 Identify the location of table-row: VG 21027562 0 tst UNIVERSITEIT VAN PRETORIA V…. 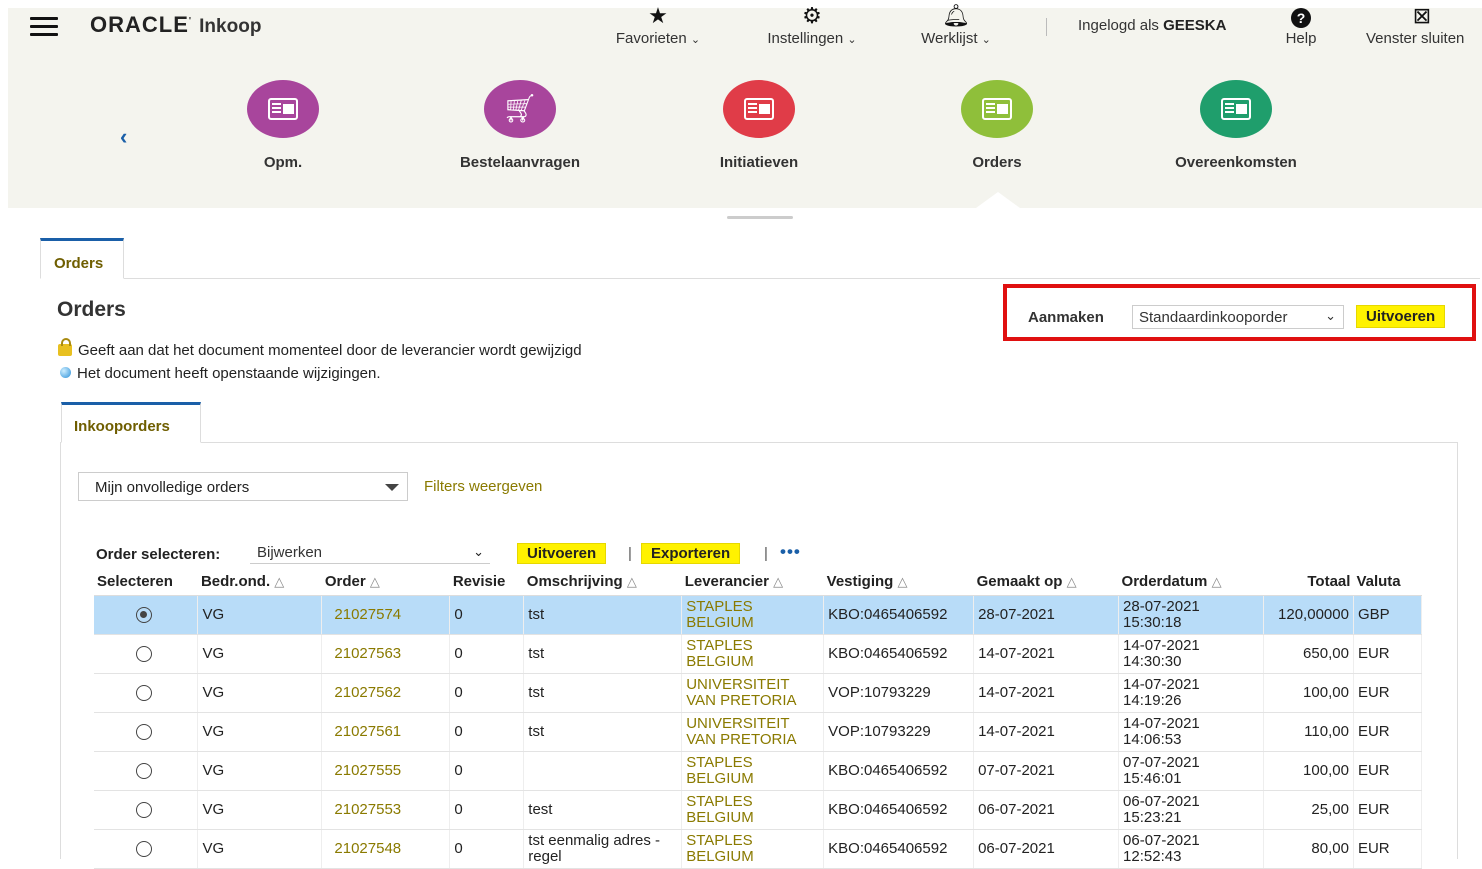
(758, 693).